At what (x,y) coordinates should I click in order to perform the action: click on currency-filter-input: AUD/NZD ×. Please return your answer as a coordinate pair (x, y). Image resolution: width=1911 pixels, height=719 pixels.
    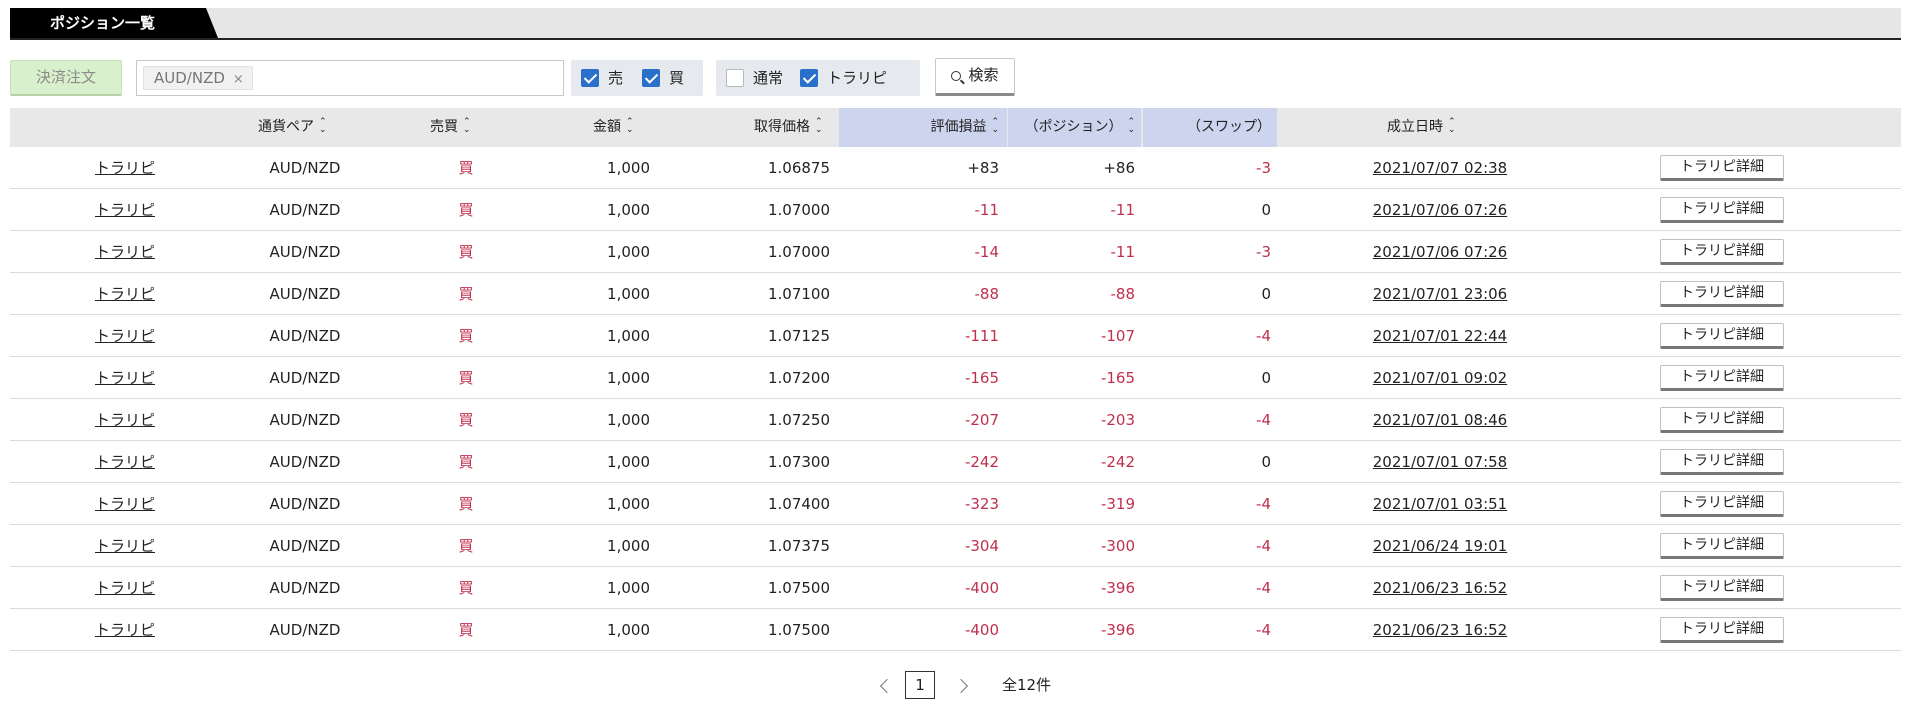
    Looking at the image, I should click on (350, 78).